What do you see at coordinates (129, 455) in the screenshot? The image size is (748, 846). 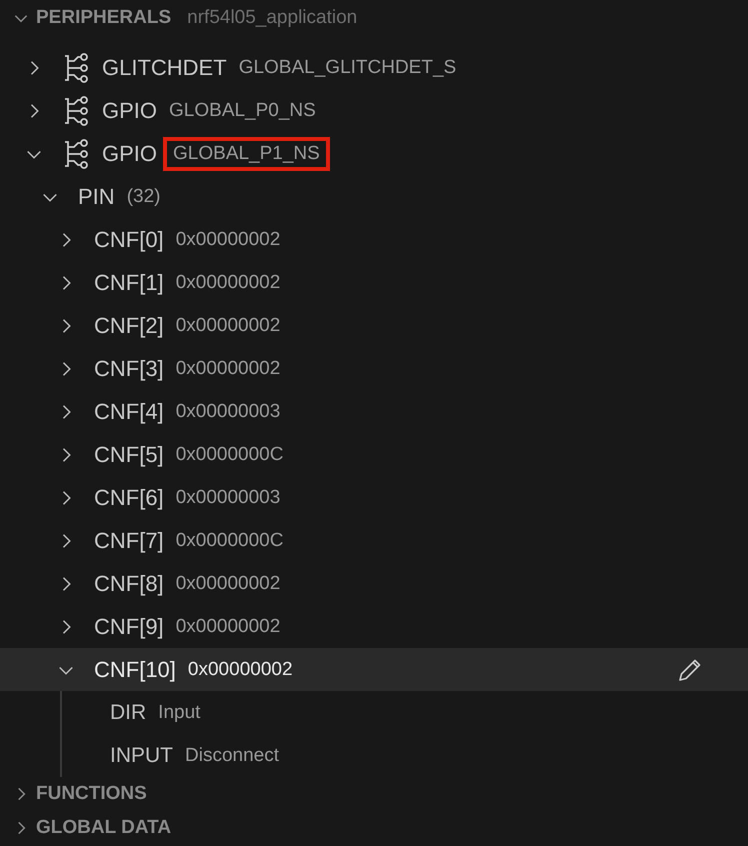 I see `tree-item-label: CNF[5]` at bounding box center [129, 455].